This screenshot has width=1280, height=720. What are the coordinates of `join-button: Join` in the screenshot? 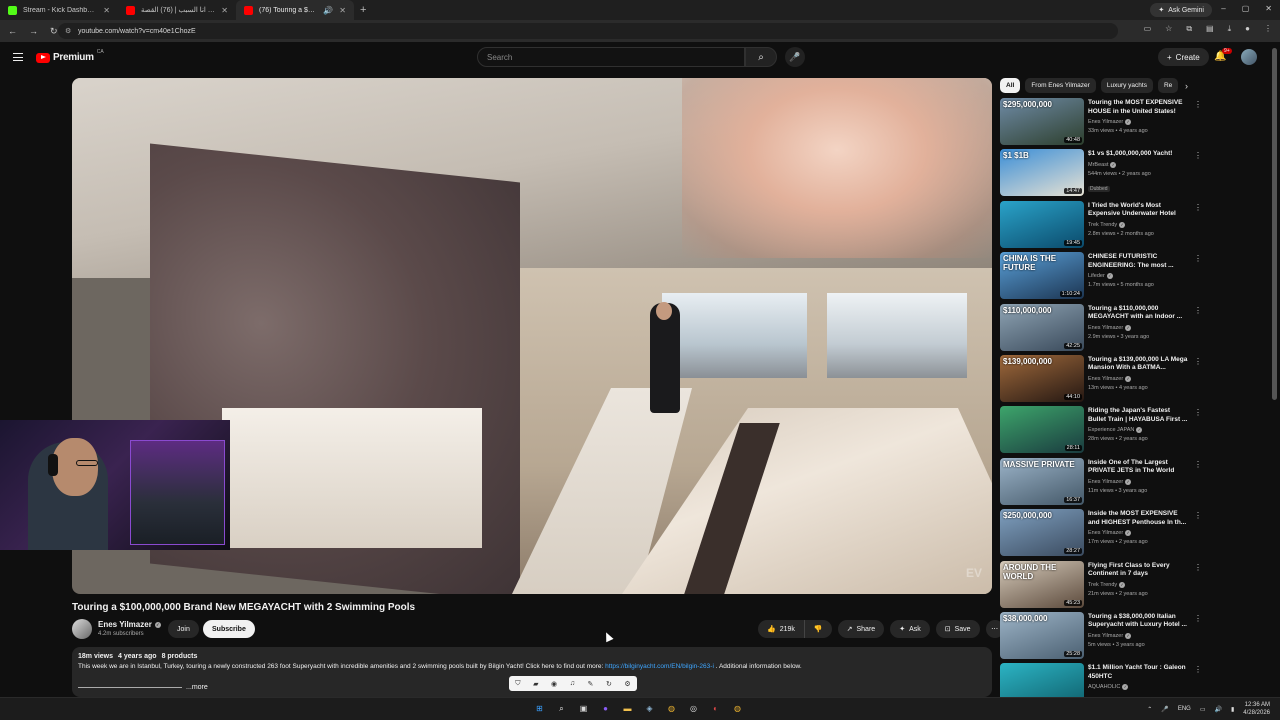 It's located at (183, 629).